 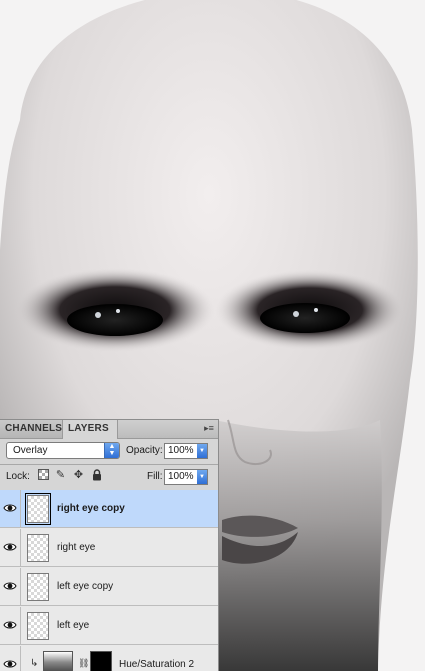 I want to click on layer-row: left eye copy, so click(x=109, y=587).